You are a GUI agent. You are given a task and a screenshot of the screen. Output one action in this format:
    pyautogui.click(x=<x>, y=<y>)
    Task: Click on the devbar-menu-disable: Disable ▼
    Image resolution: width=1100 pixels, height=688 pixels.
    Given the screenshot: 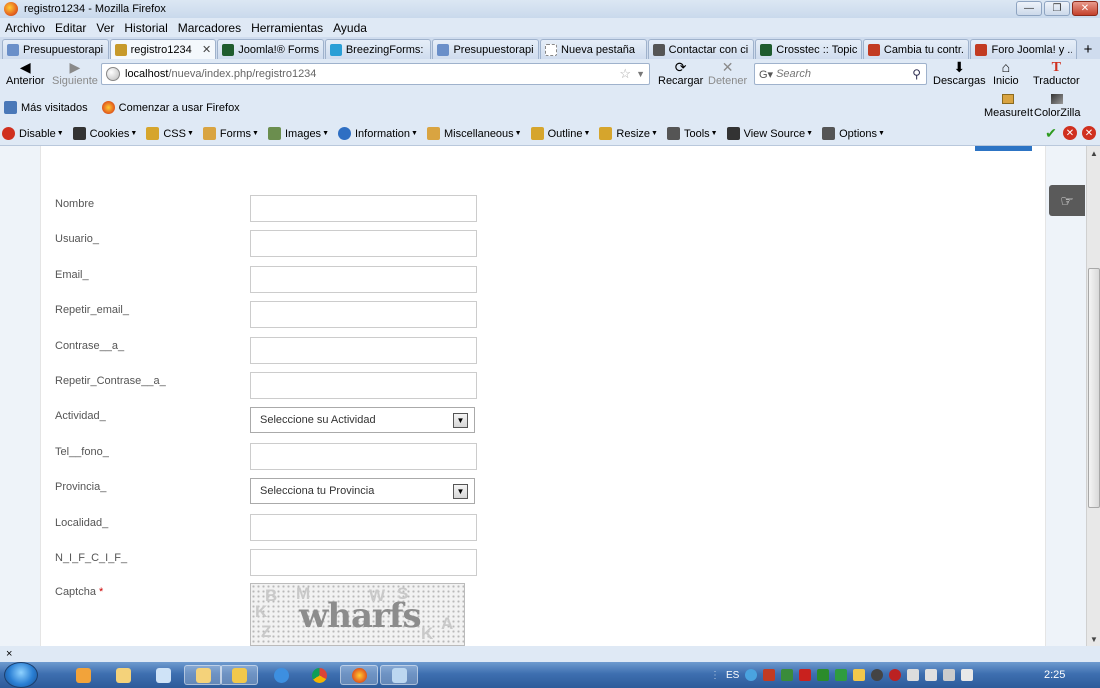 What is the action you would take?
    pyautogui.click(x=33, y=133)
    